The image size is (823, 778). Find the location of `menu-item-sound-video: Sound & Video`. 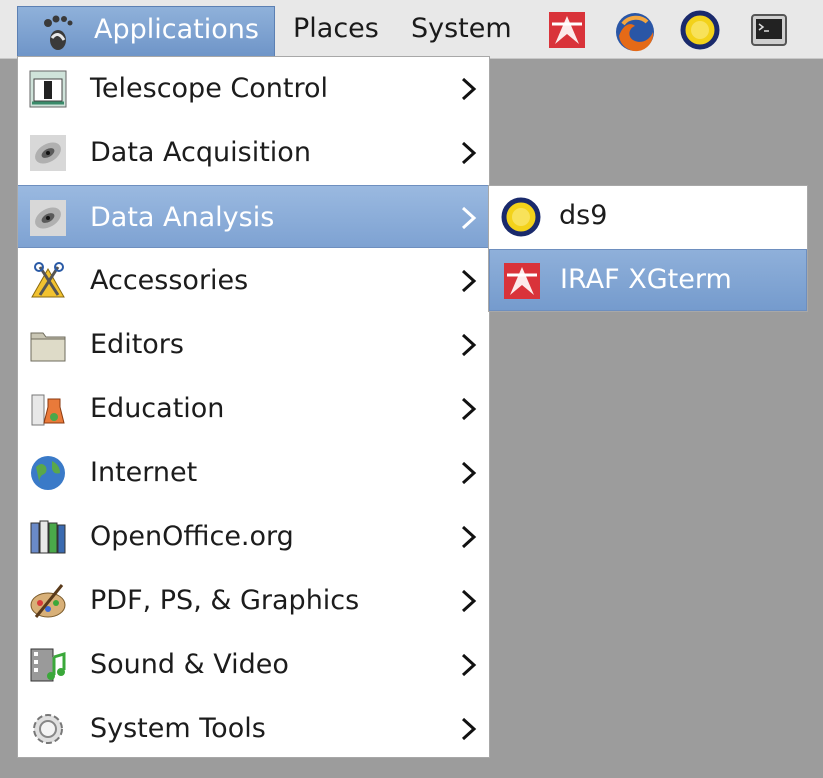

menu-item-sound-video: Sound & Video is located at coordinates (253, 664).